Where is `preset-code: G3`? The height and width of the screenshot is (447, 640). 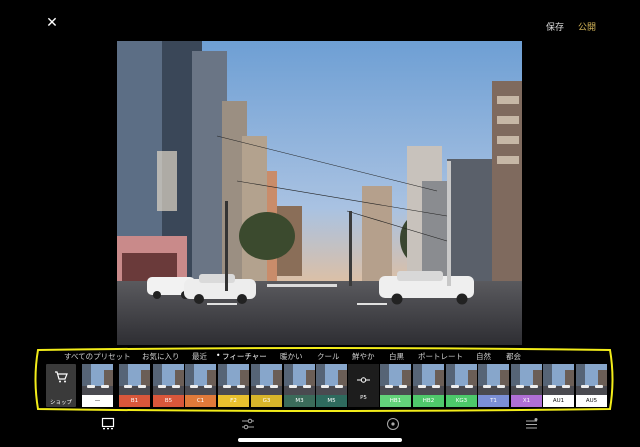
preset-code: G3 is located at coordinates (266, 401).